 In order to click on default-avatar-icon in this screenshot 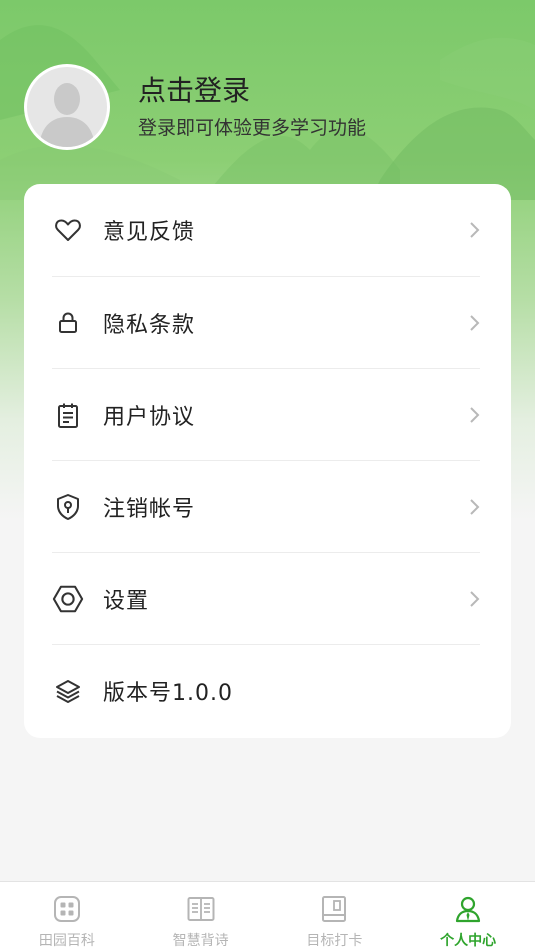, I will do `click(67, 115)`.